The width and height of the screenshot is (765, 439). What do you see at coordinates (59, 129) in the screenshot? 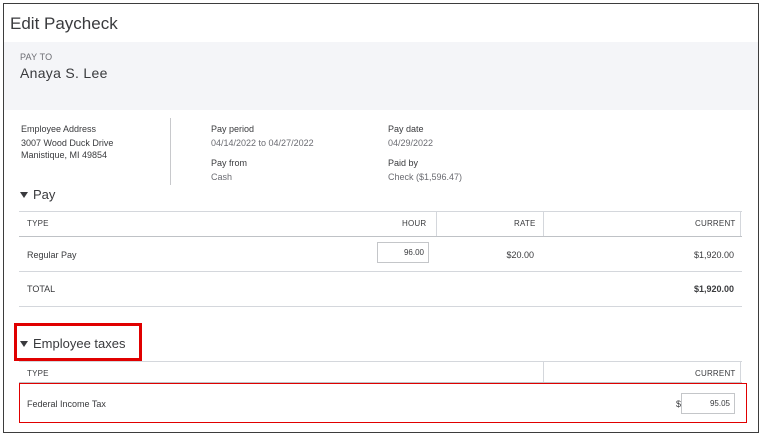
I see `employee-address-label: Employee Address` at bounding box center [59, 129].